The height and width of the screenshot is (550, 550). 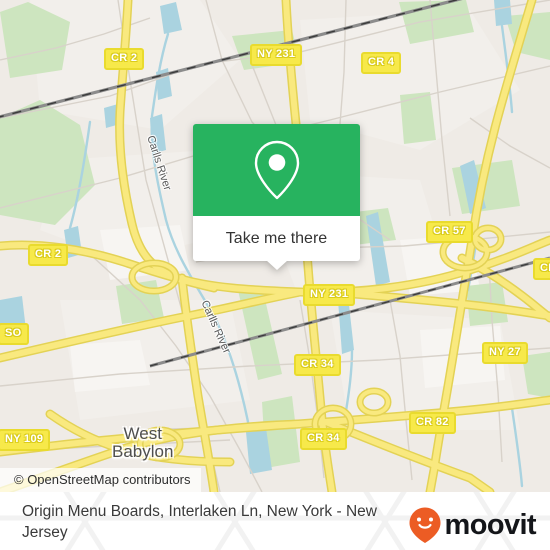 What do you see at coordinates (541, 269) in the screenshot?
I see `road-shield: CR 5` at bounding box center [541, 269].